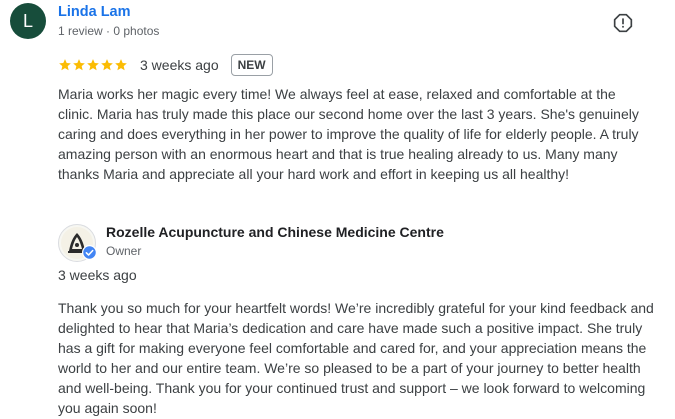  I want to click on reviewer-avatar: L, so click(28, 21).